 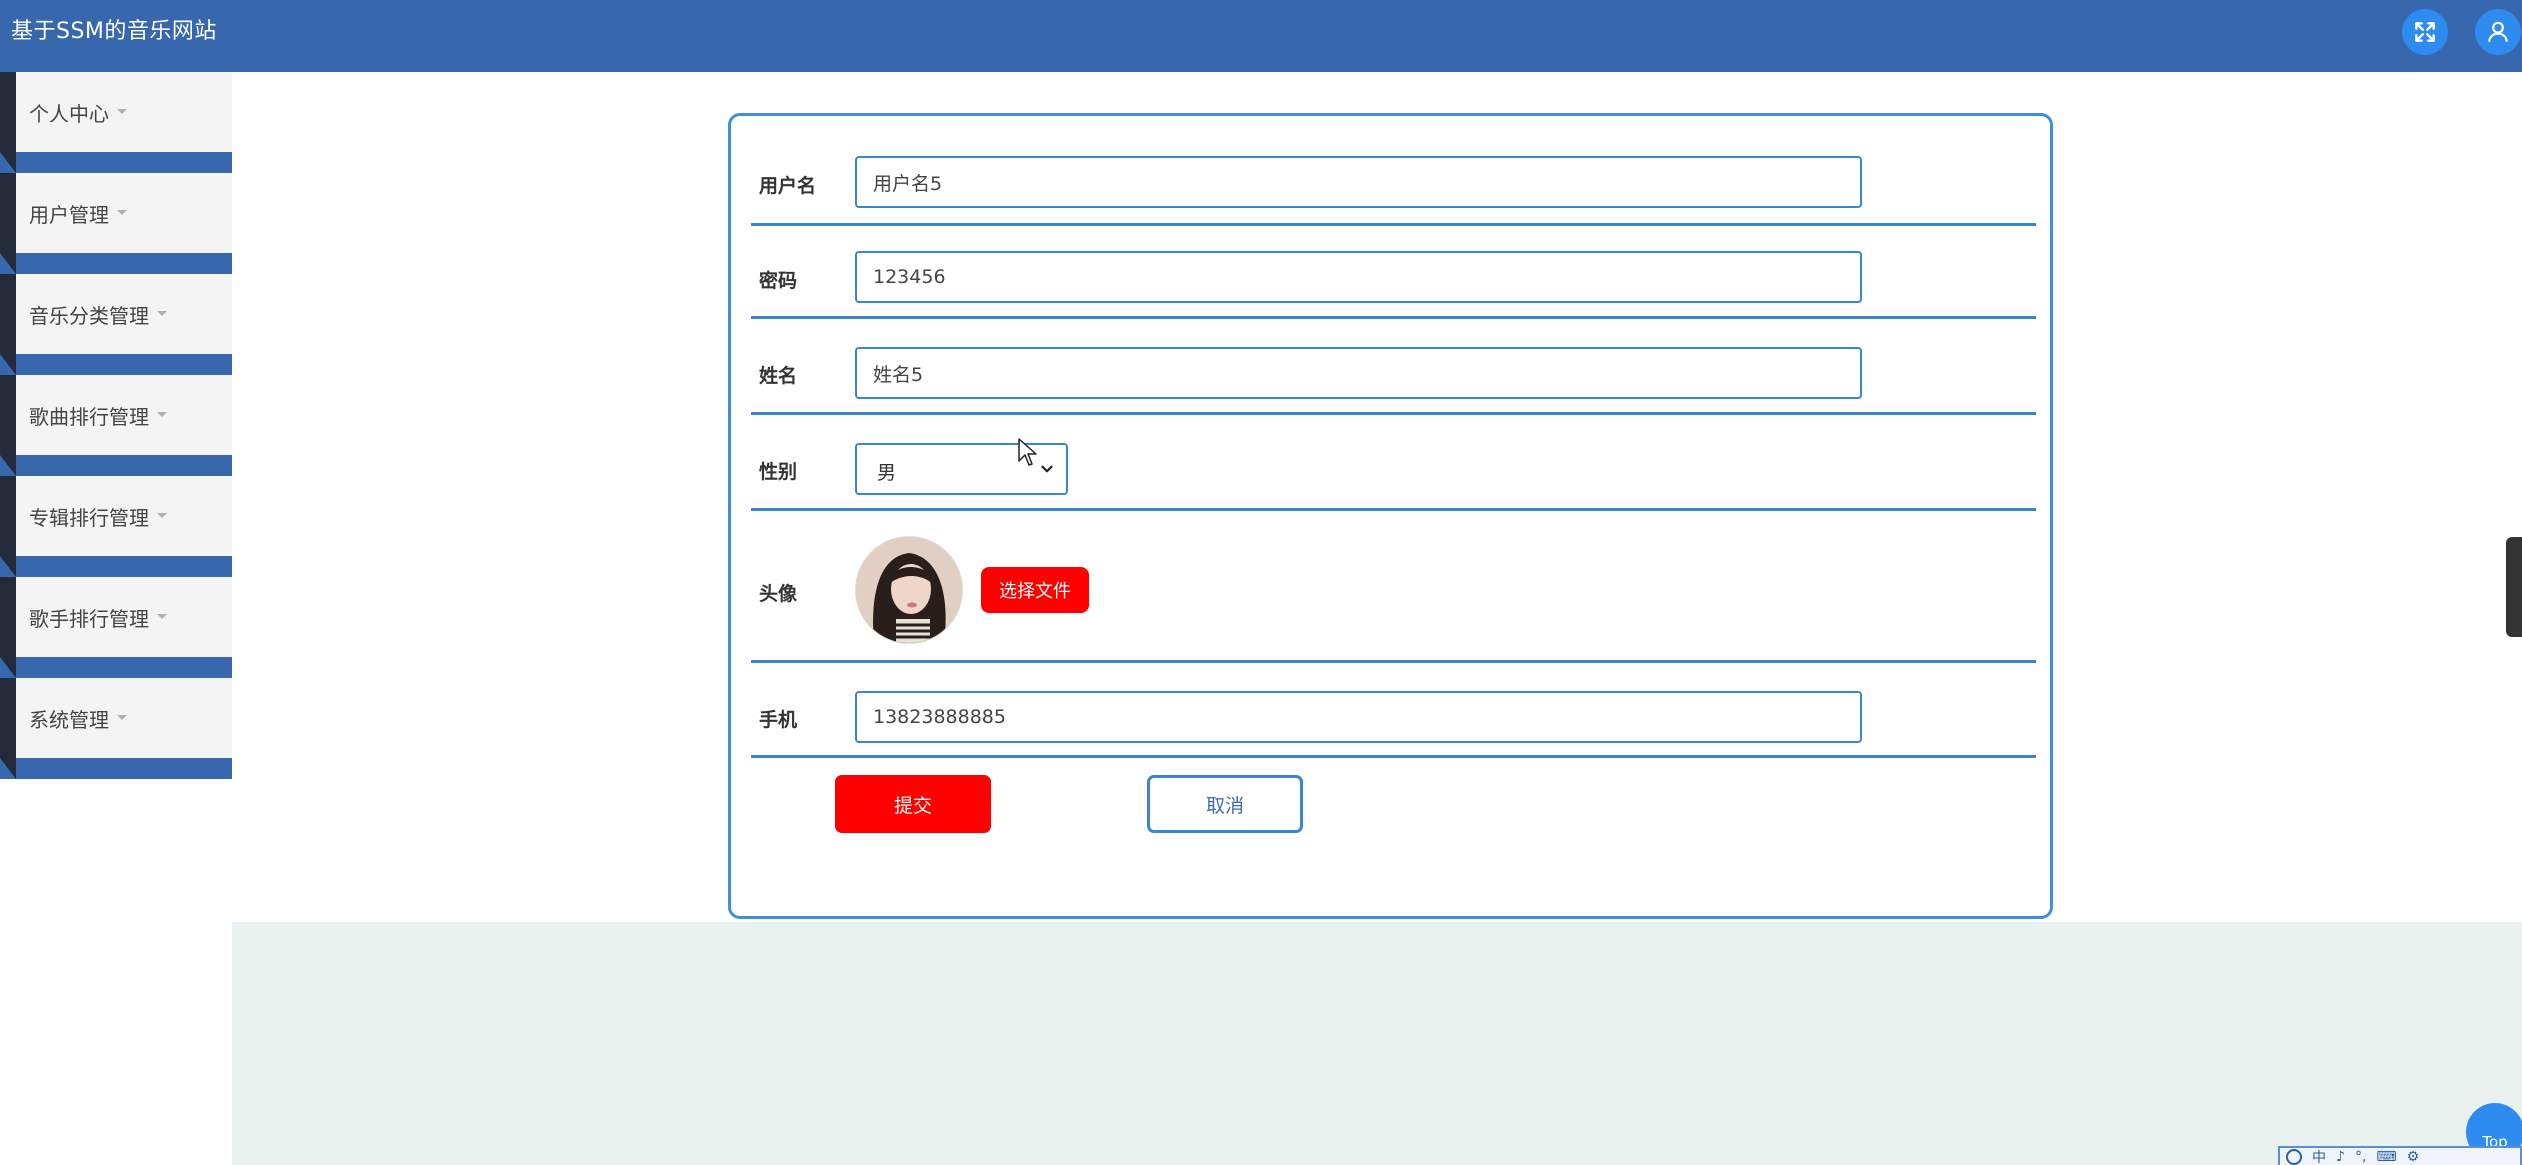 I want to click on password-label: 密码, so click(x=778, y=281).